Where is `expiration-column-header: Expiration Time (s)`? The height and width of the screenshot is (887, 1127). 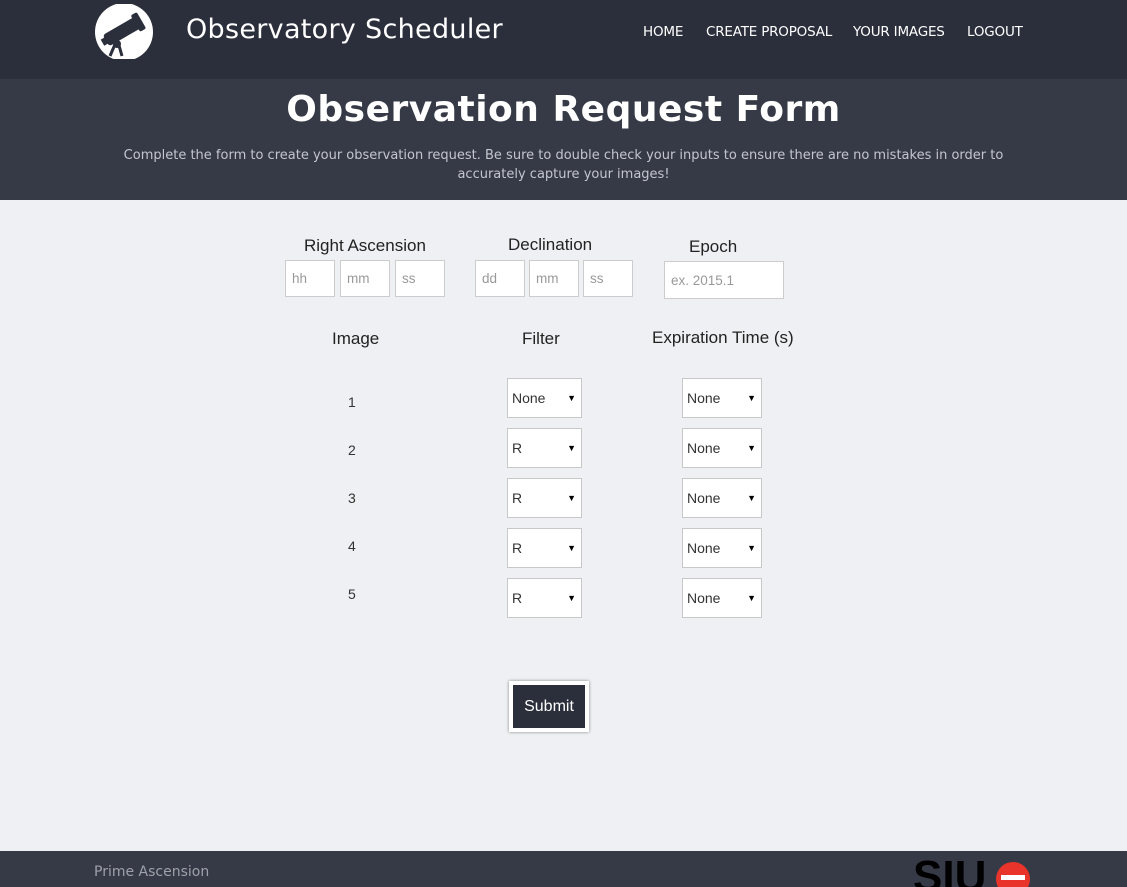
expiration-column-header: Expiration Time (s) is located at coordinates (723, 337).